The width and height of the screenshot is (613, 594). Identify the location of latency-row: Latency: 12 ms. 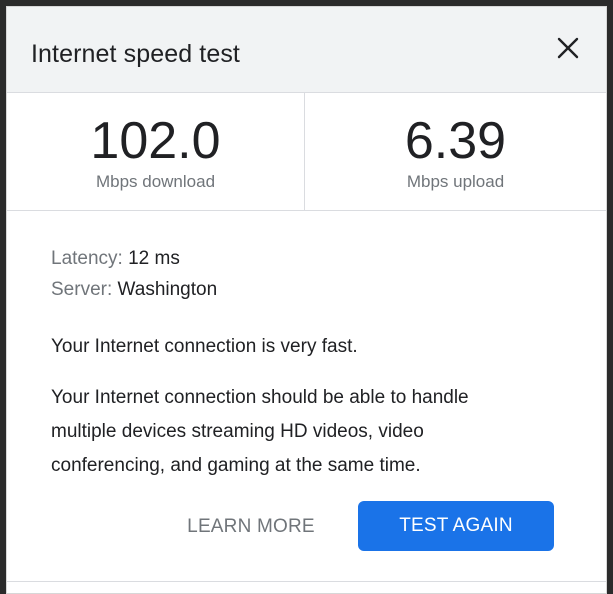
(311, 258).